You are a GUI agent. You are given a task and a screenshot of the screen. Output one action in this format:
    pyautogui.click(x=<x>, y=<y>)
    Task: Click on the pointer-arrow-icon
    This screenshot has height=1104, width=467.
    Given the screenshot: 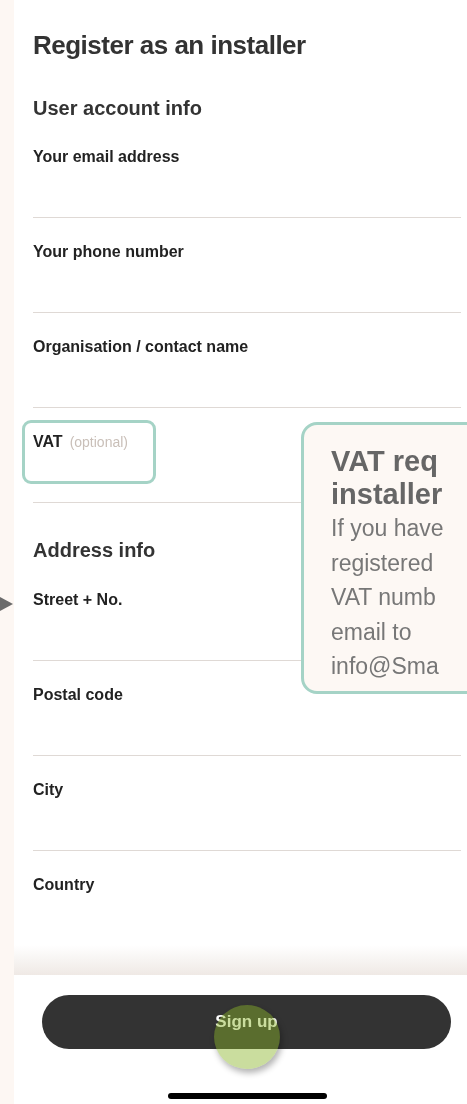 What is the action you would take?
    pyautogui.click(x=6, y=604)
    